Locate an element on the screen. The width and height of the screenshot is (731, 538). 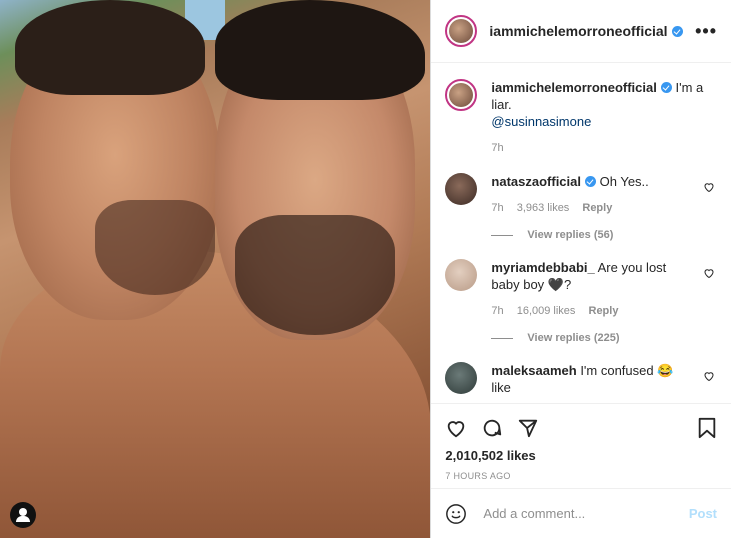
emoji-smiley-icon is located at coordinates (456, 514).